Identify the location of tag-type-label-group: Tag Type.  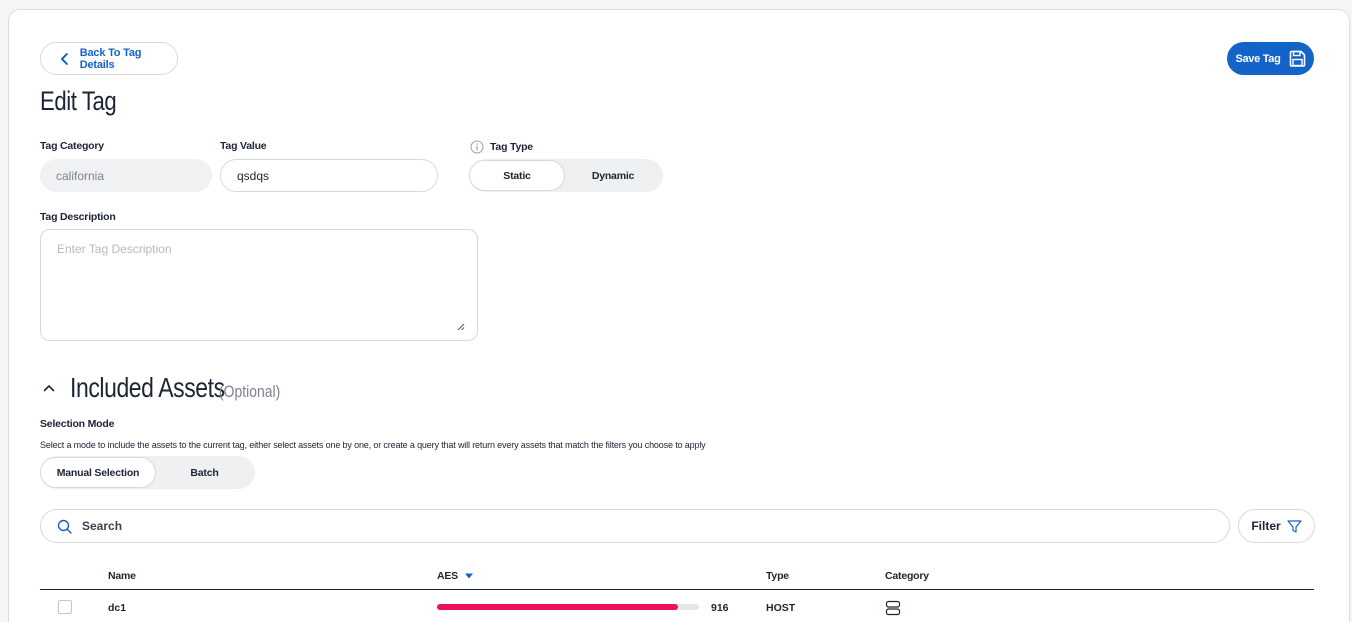
(501, 147).